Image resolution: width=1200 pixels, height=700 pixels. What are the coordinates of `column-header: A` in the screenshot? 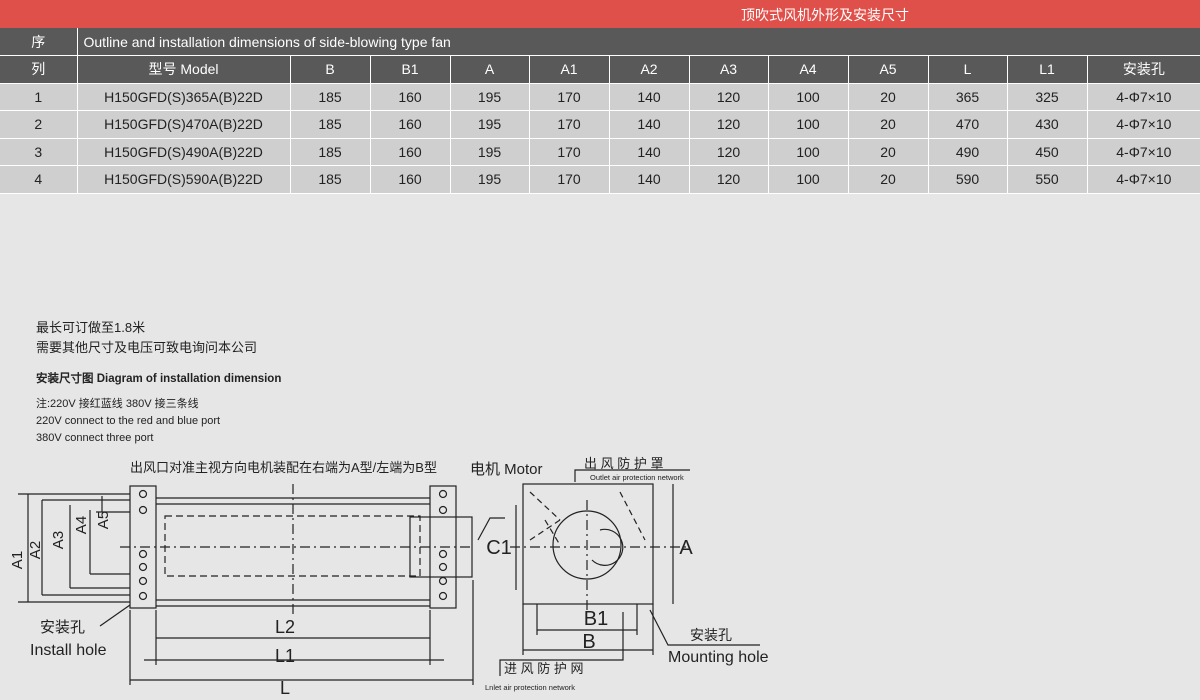 It's located at (489, 69).